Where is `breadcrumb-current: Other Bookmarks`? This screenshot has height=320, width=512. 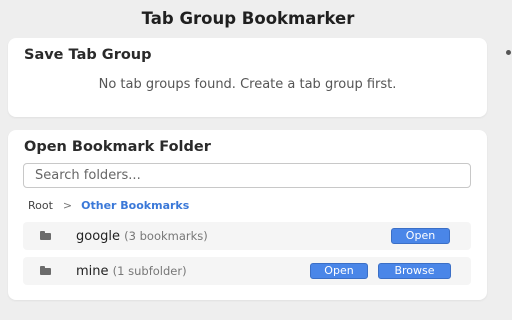 breadcrumb-current: Other Bookmarks is located at coordinates (135, 205).